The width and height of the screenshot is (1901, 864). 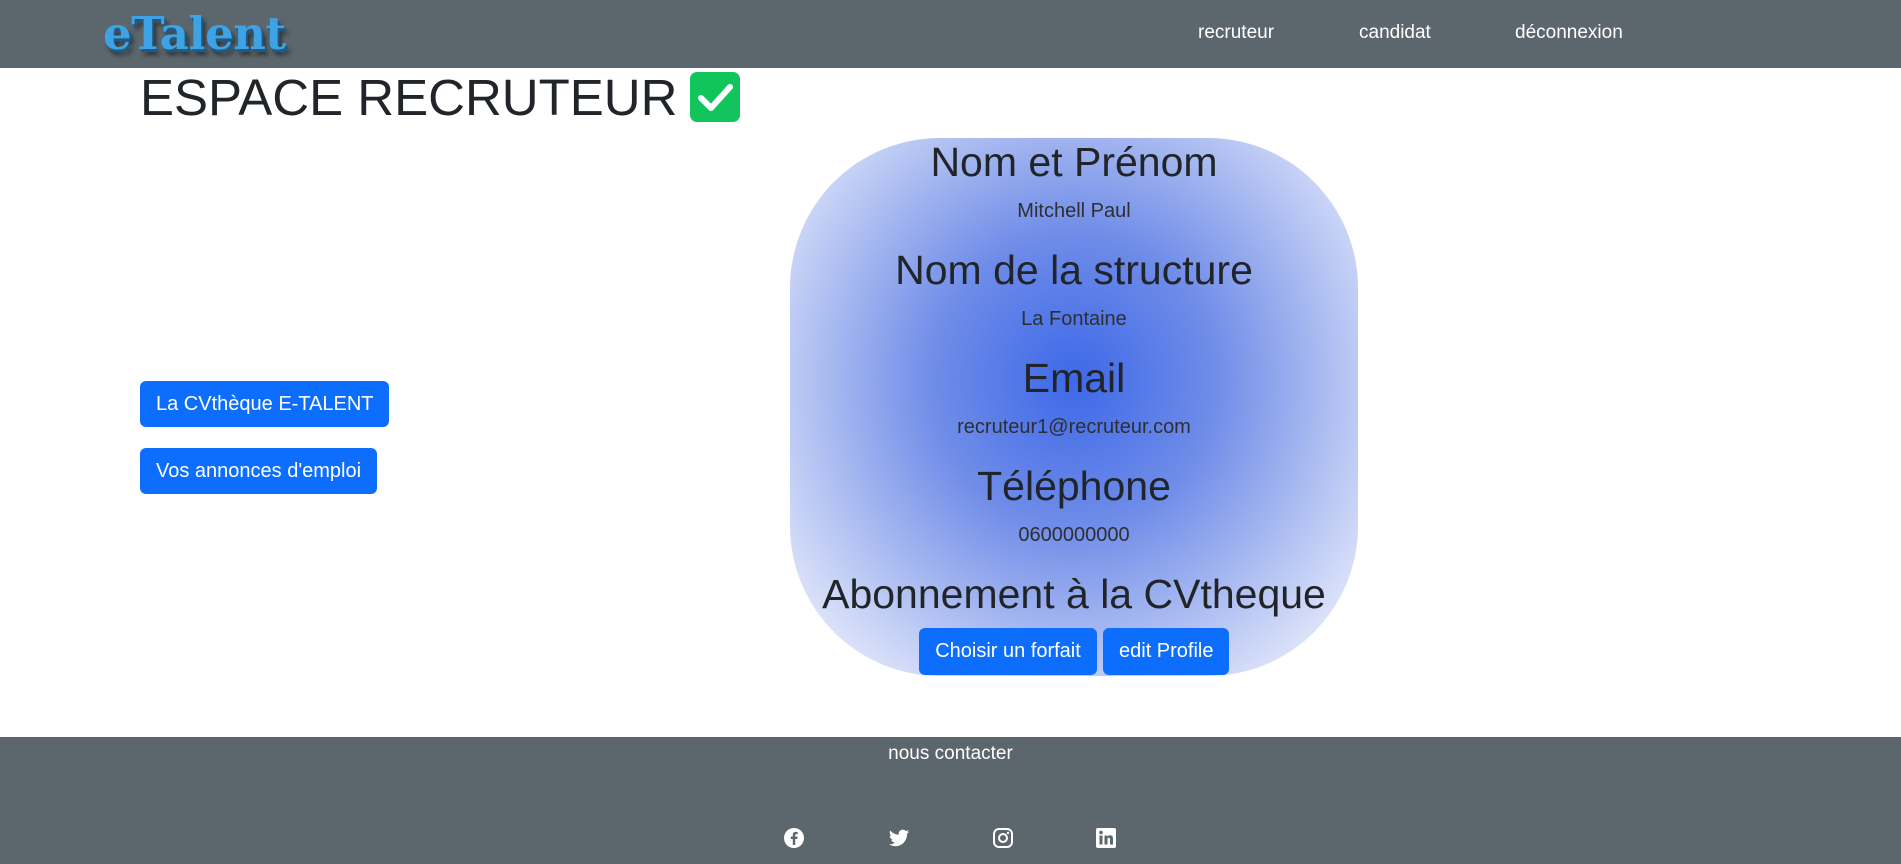 I want to click on check-box-icon, so click(x=715, y=97).